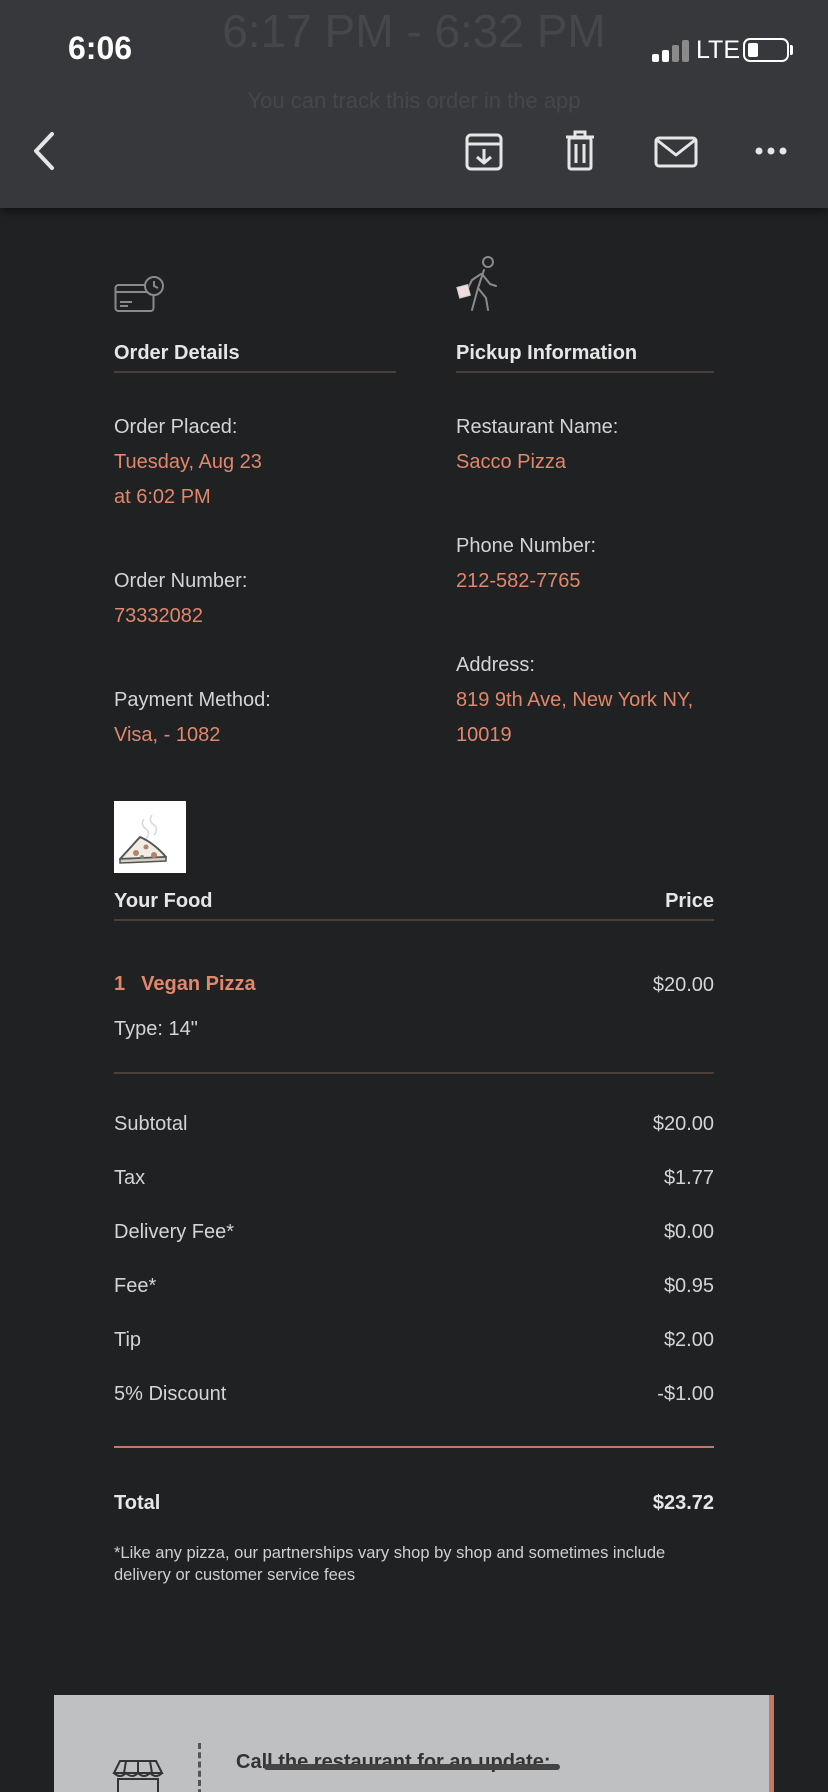 The height and width of the screenshot is (1792, 828). Describe the element at coordinates (484, 152) in the screenshot. I see `archive-icon` at that location.